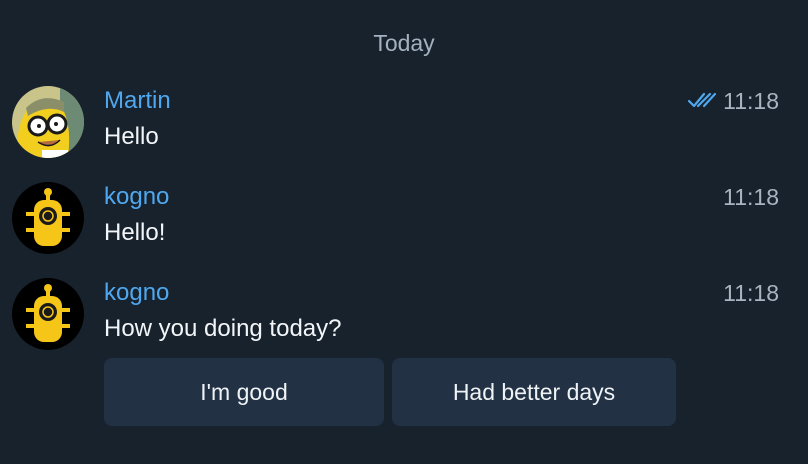 The image size is (808, 464). I want to click on double-check-icon, so click(702, 101).